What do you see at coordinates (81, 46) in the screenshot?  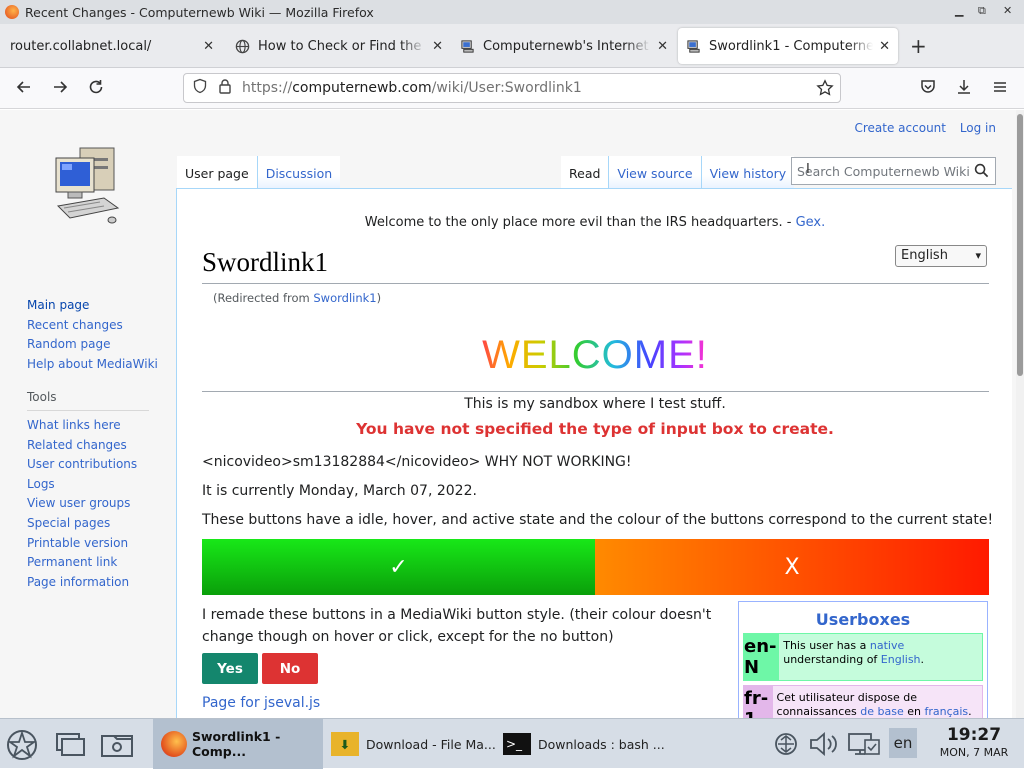 I see `tab-label: router.collabnet.local/` at bounding box center [81, 46].